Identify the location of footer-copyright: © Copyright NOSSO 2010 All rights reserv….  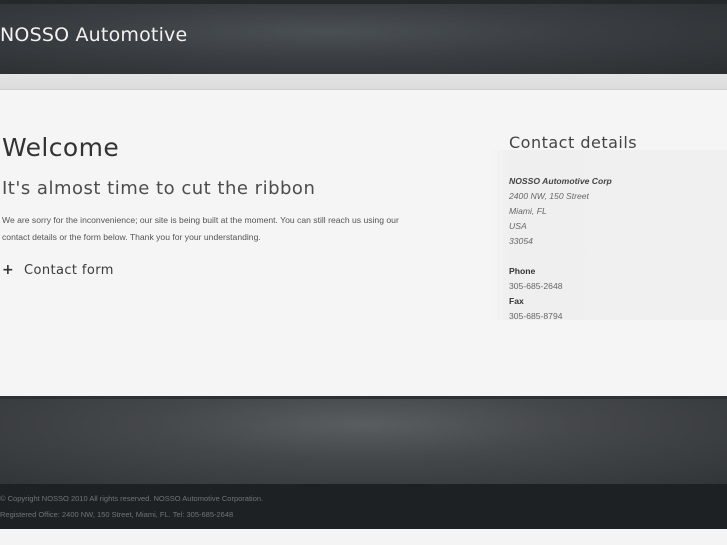
(132, 498).